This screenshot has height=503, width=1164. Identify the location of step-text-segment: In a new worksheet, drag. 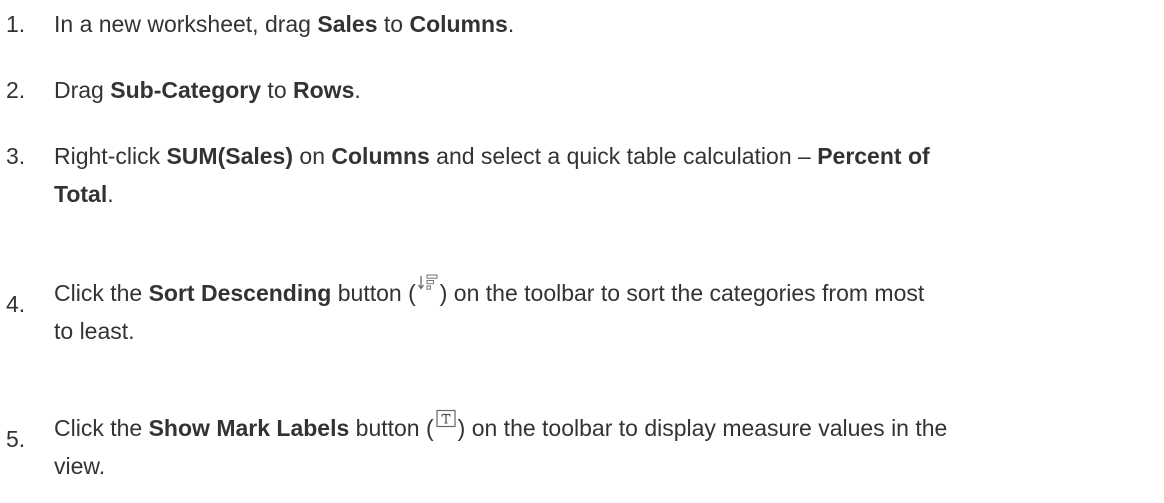
(186, 24).